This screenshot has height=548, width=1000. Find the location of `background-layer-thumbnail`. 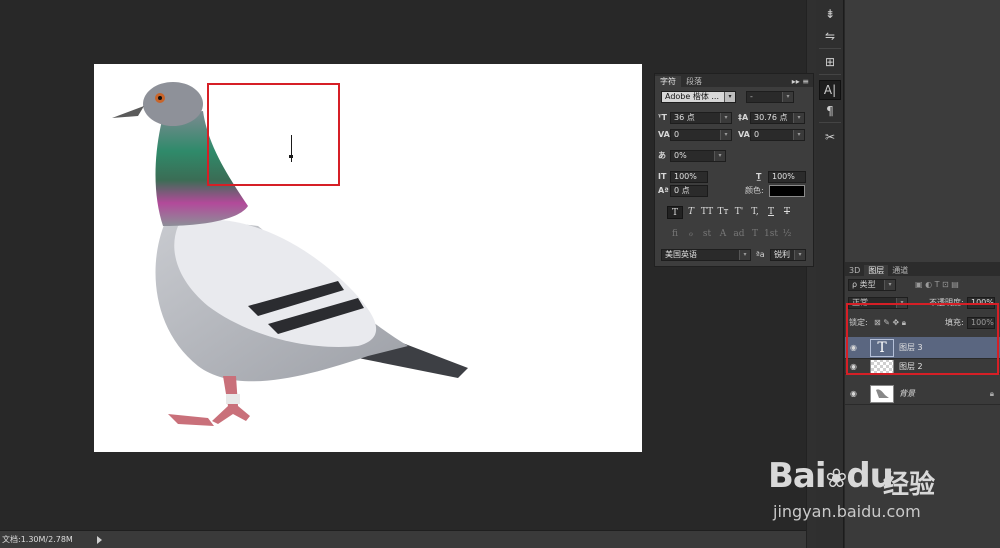

background-layer-thumbnail is located at coordinates (882, 393).